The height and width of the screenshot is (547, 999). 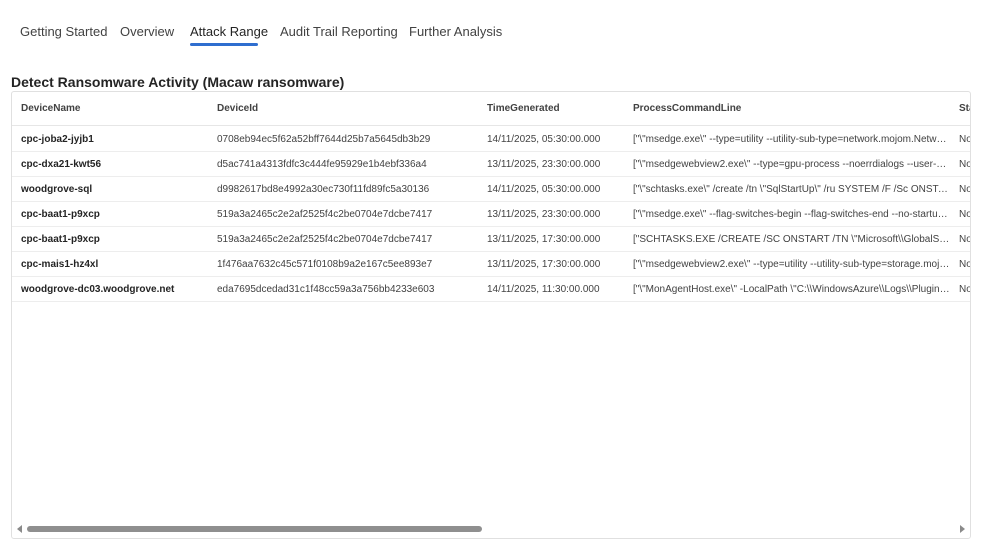 What do you see at coordinates (19, 529) in the screenshot?
I see `triangle-left-icon` at bounding box center [19, 529].